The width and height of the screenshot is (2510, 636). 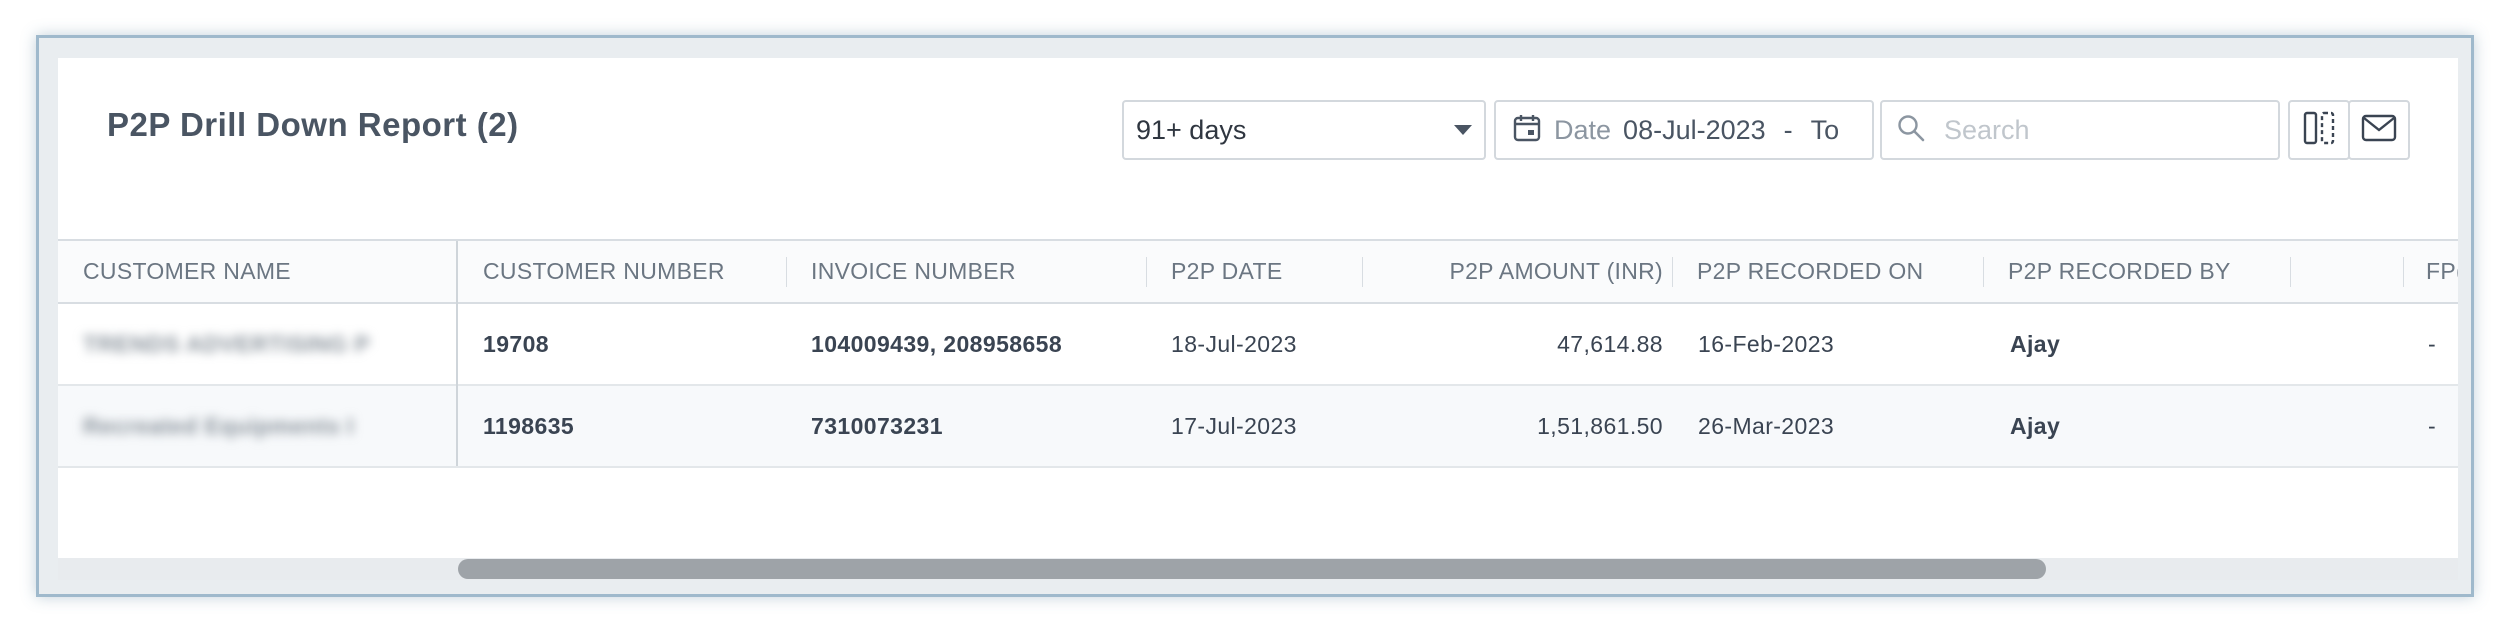 What do you see at coordinates (1911, 130) in the screenshot?
I see `search-icon` at bounding box center [1911, 130].